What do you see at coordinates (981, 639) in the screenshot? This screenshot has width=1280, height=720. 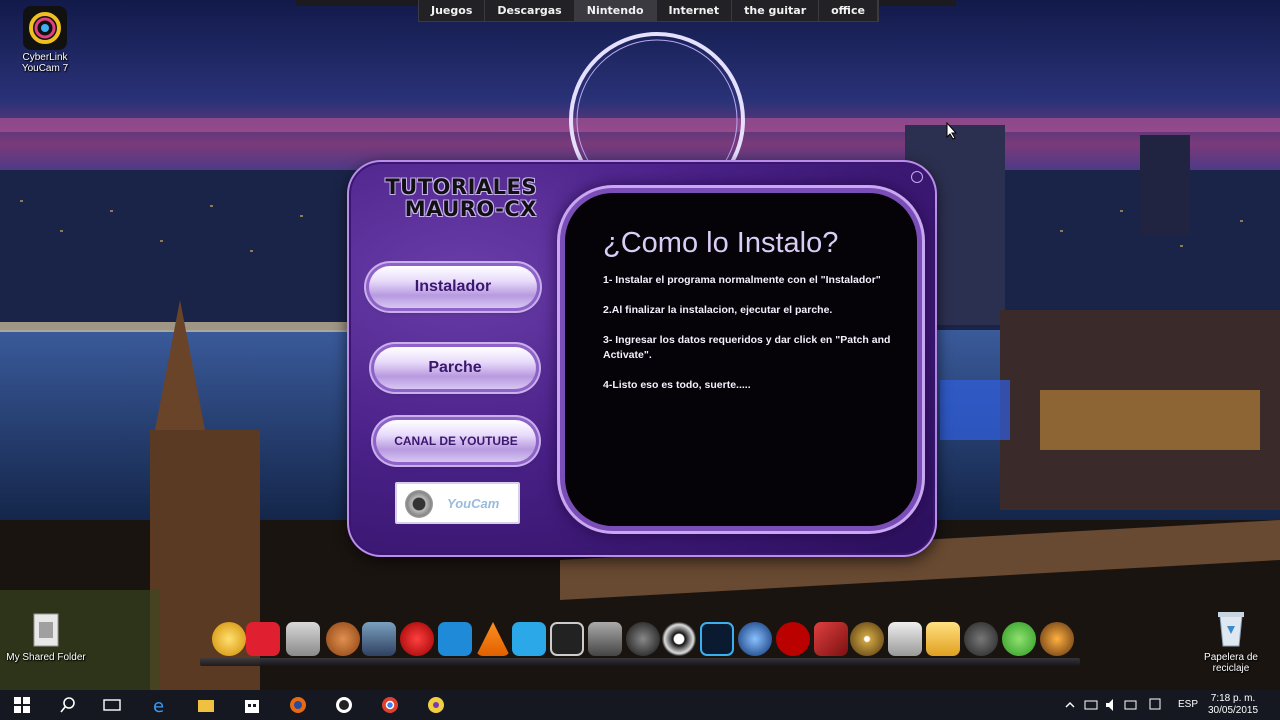 I see `dock-gear-icon` at bounding box center [981, 639].